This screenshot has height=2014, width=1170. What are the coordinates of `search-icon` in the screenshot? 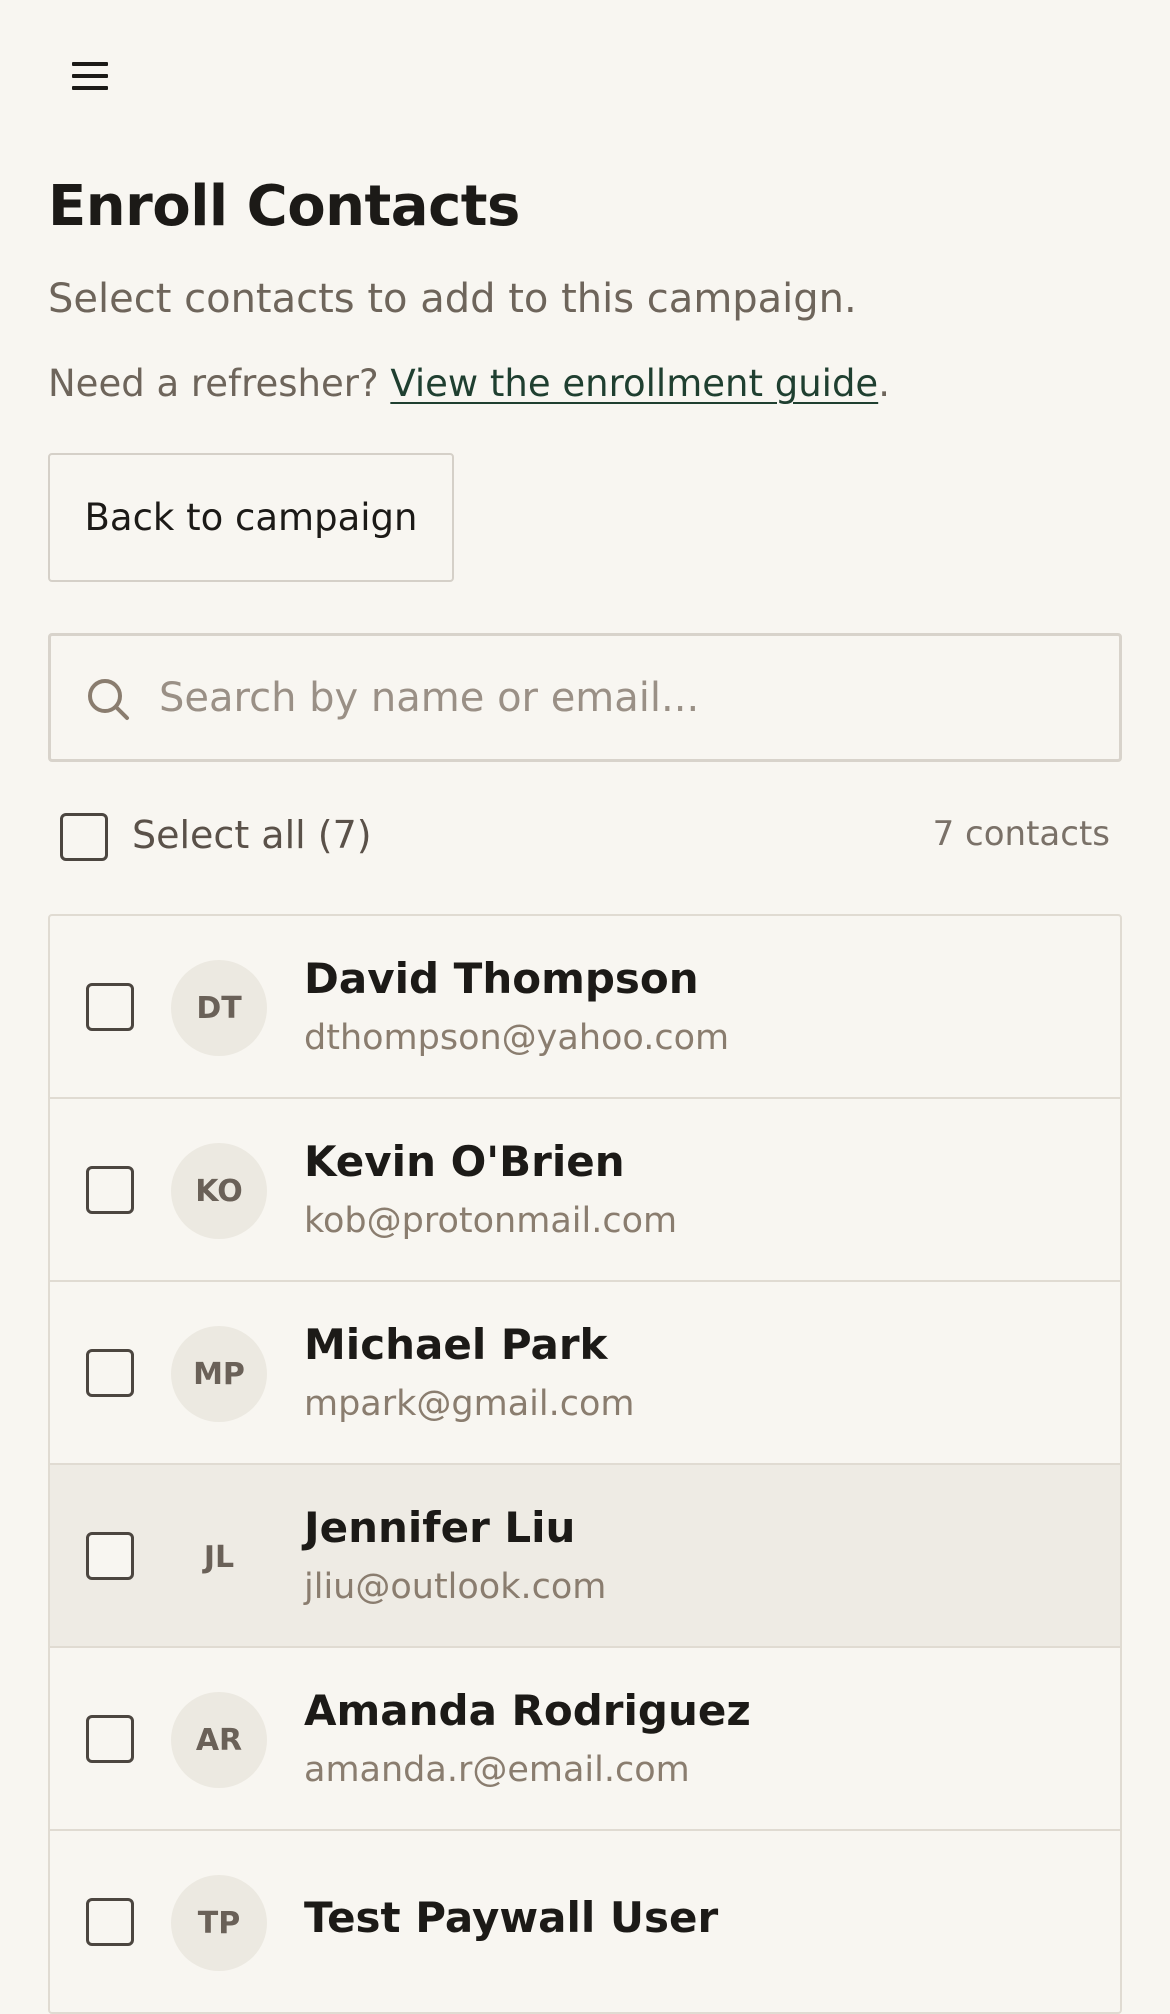 It's located at (108, 699).